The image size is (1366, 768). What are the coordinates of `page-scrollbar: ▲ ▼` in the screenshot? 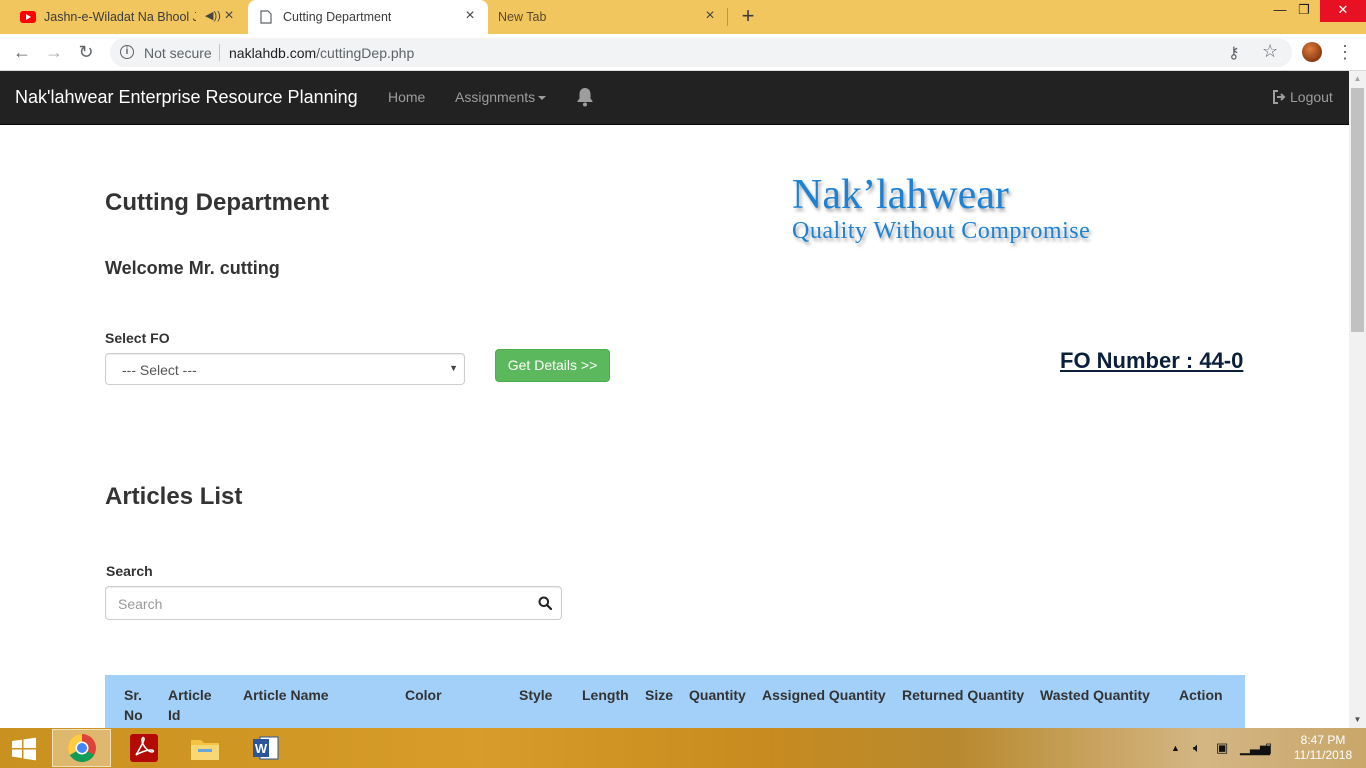 It's located at (1357, 399).